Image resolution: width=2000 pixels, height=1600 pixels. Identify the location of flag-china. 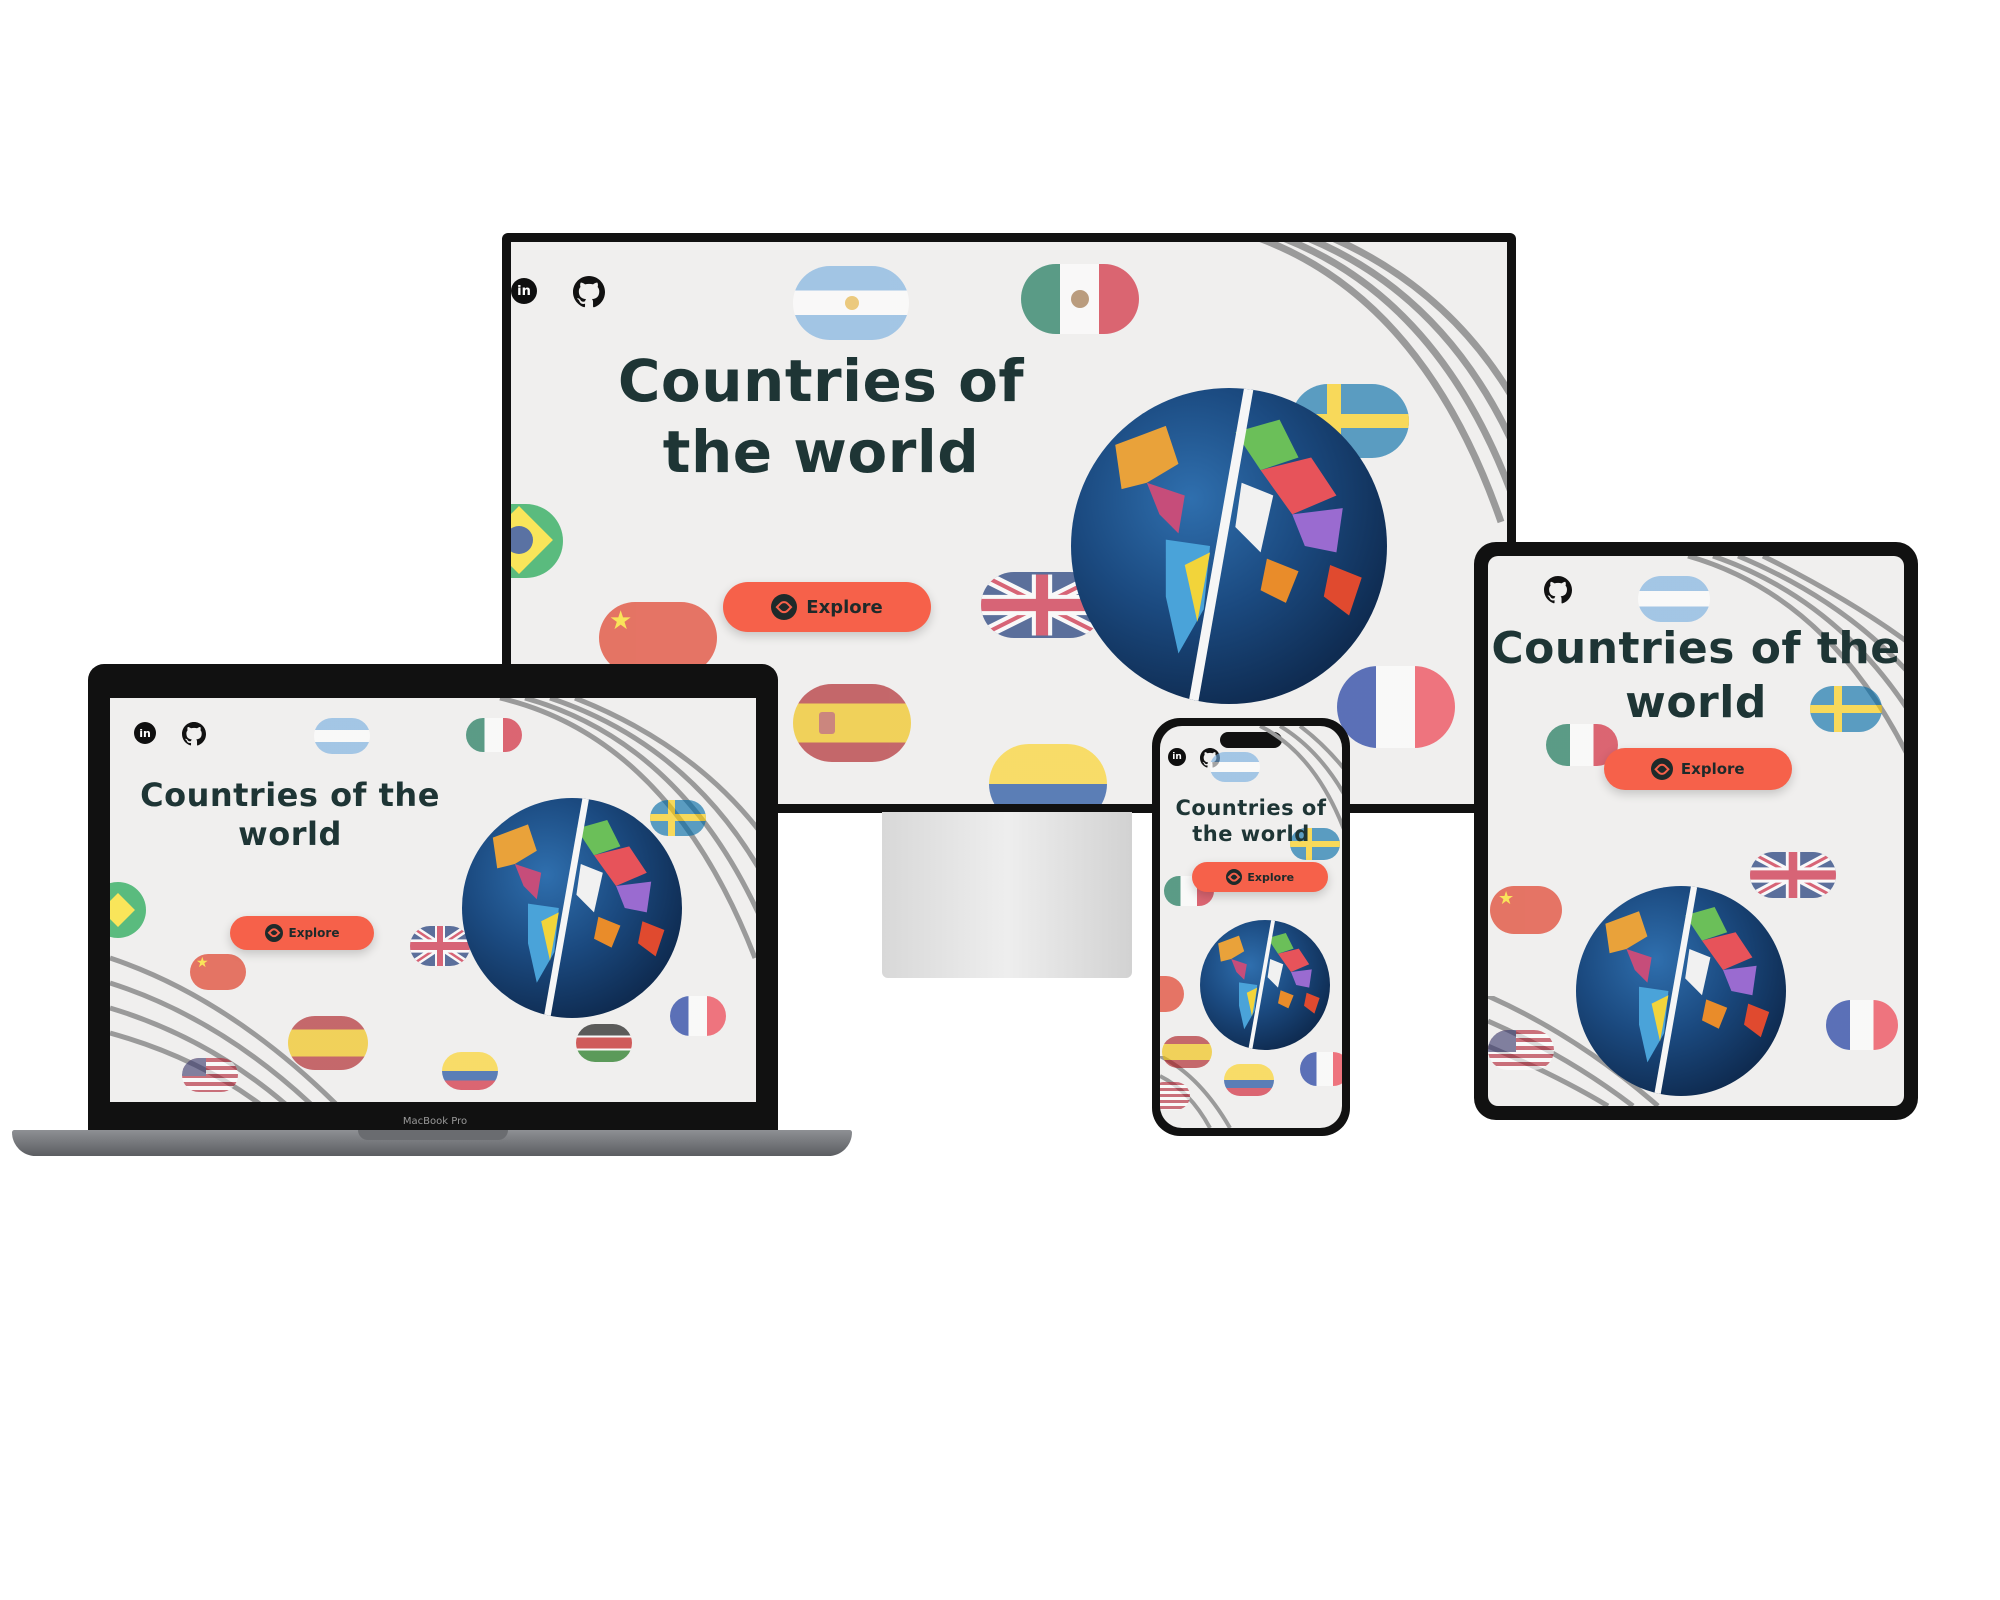
(1172, 994).